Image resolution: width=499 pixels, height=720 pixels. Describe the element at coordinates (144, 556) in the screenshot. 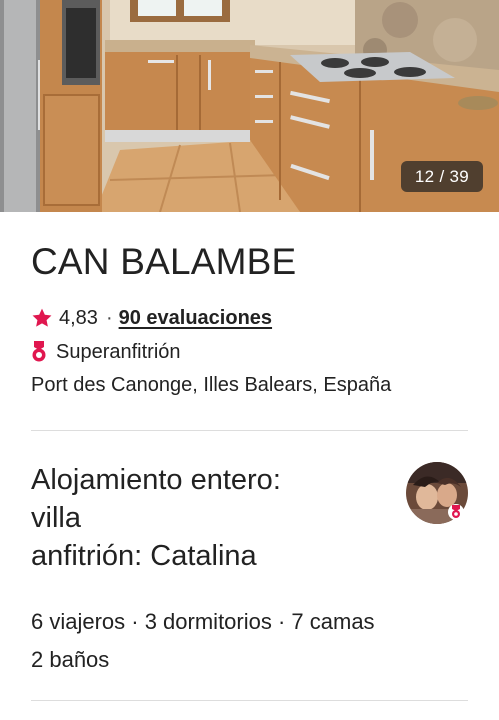

I see `host-name-line: anfitrión: Catalina` at that location.